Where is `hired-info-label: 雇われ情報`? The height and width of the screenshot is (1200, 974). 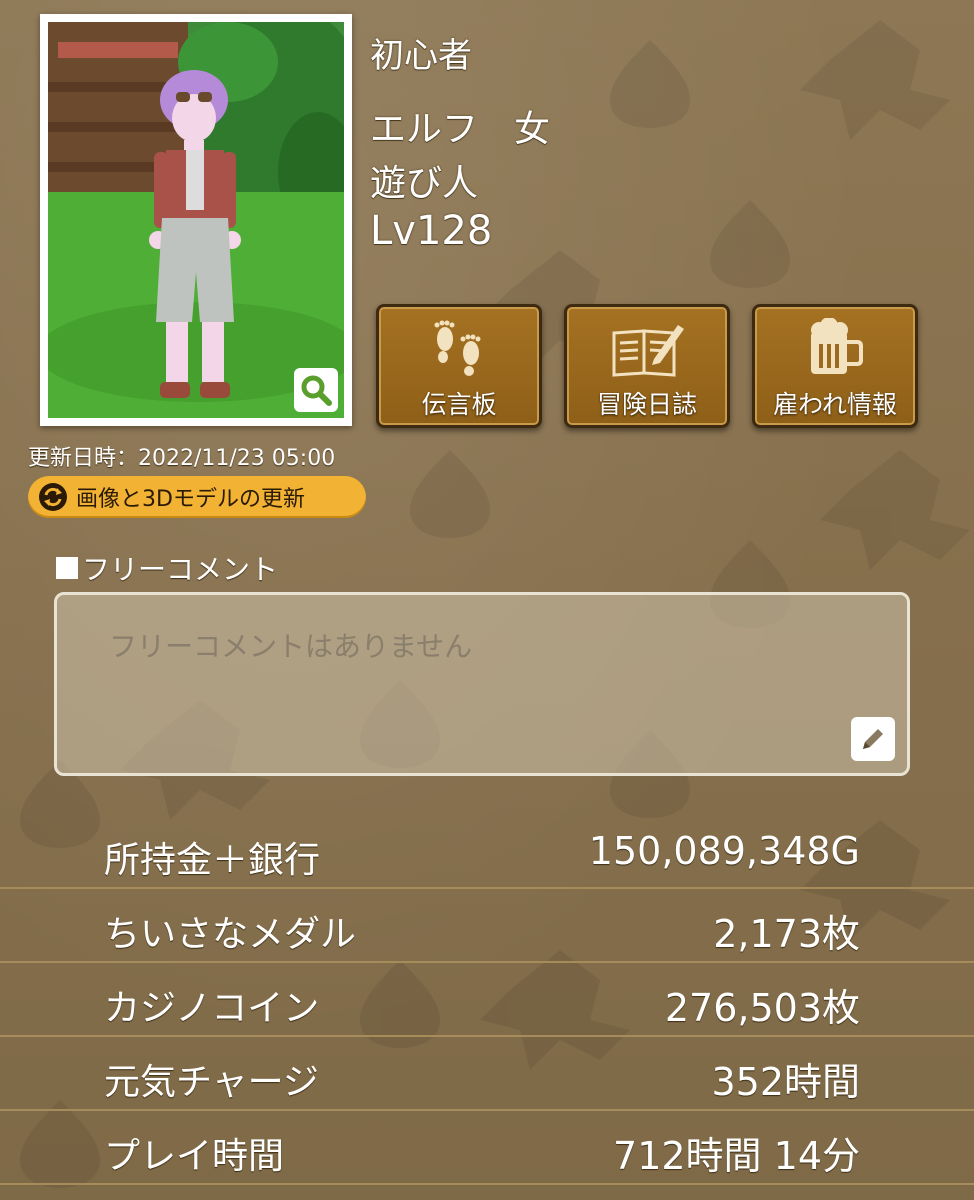
hired-info-label: 雇われ情報 is located at coordinates (835, 404).